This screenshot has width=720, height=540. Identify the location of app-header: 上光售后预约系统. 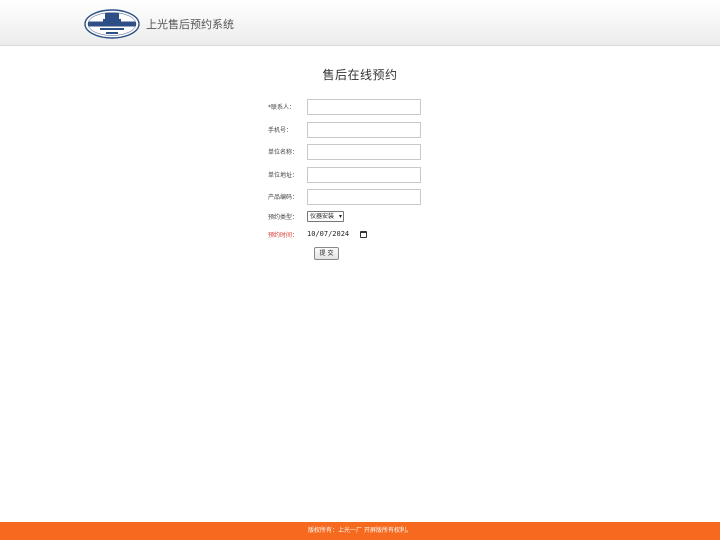
(360, 23).